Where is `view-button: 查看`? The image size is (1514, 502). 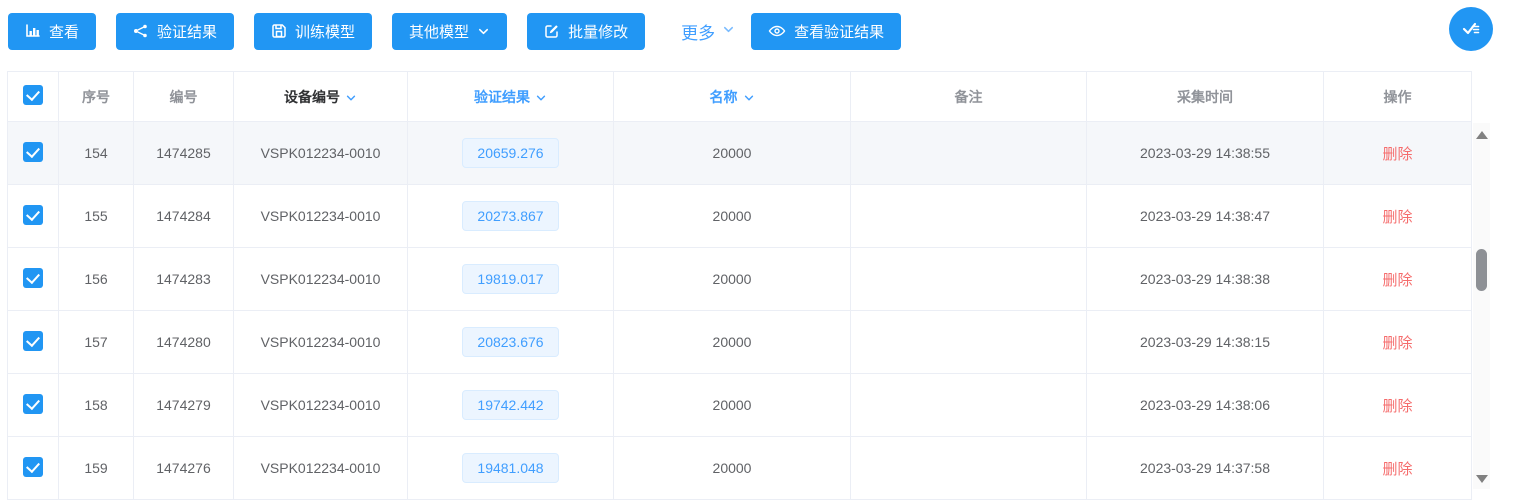 view-button: 查看 is located at coordinates (52, 31).